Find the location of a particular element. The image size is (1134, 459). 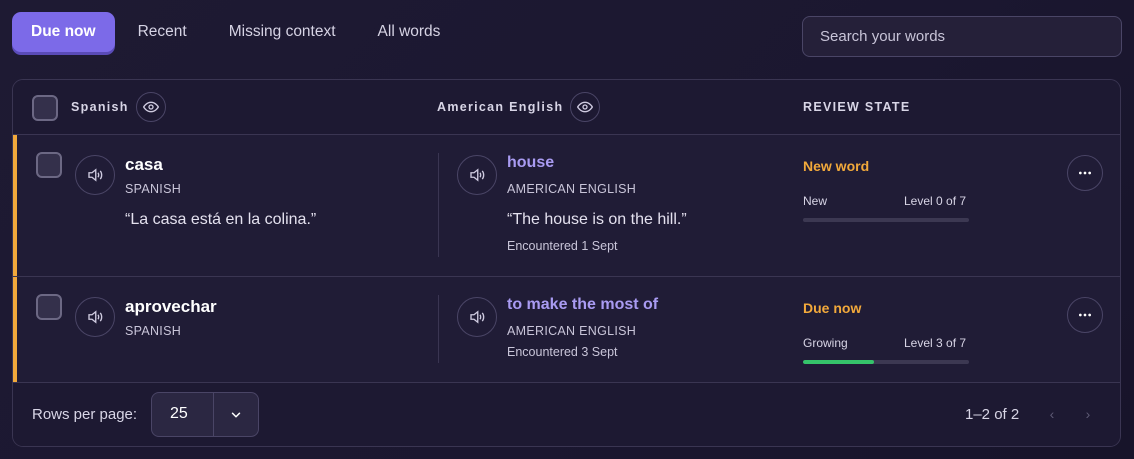

source-example: “La casa está en la colina.” is located at coordinates (221, 219).